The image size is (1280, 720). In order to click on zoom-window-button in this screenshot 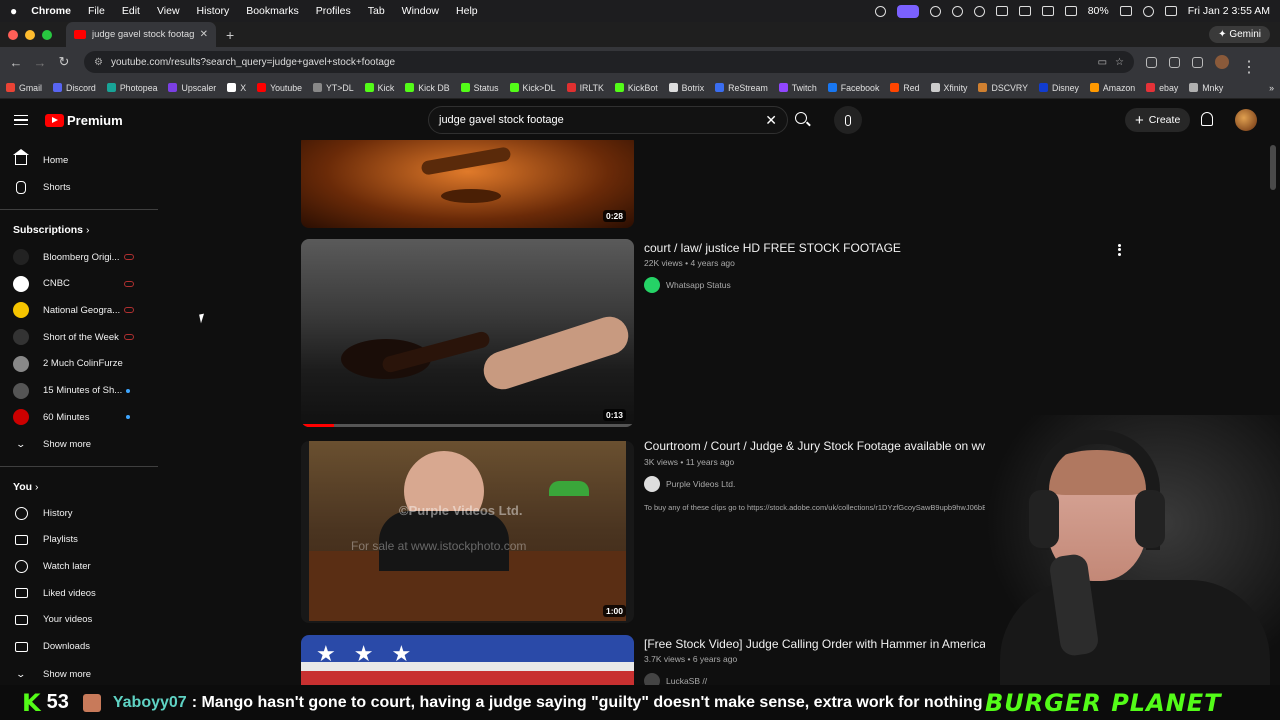, I will do `click(47, 34)`.